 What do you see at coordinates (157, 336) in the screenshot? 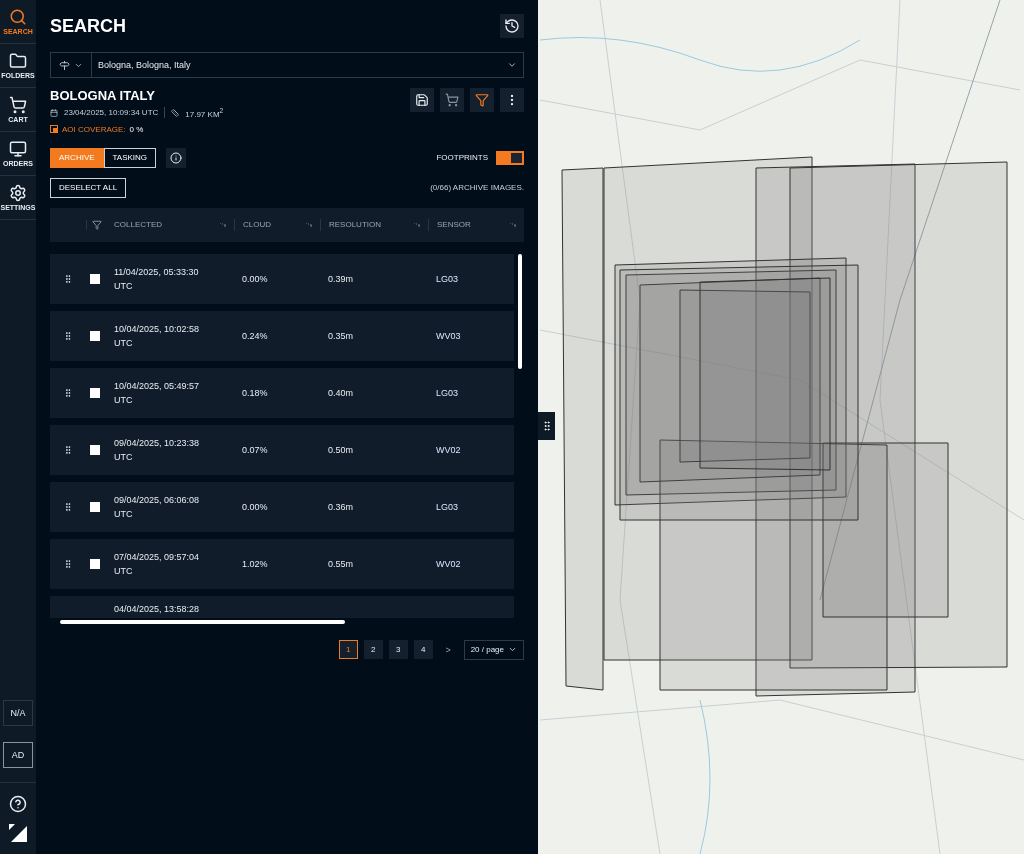
I see `table-cell-text: 10/04/2025, 10:02:58 UTC` at bounding box center [157, 336].